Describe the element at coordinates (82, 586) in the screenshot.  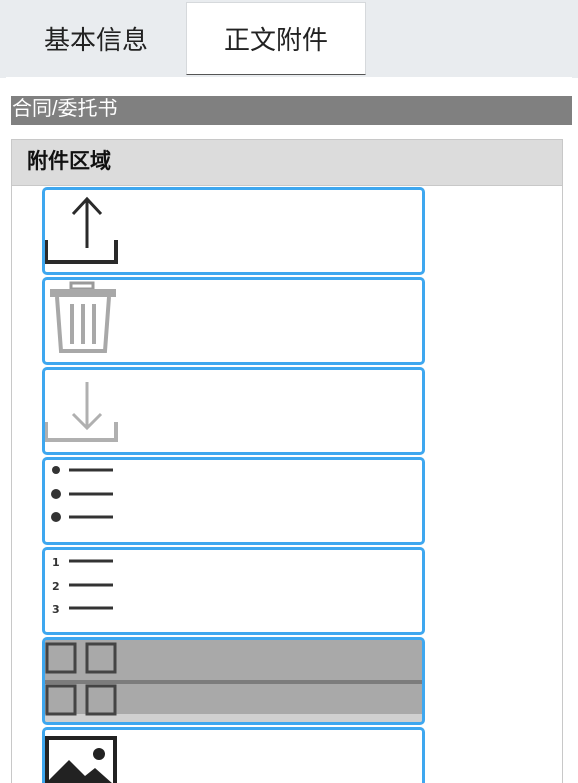
I see `numbered-list-icon: 1 2 3` at that location.